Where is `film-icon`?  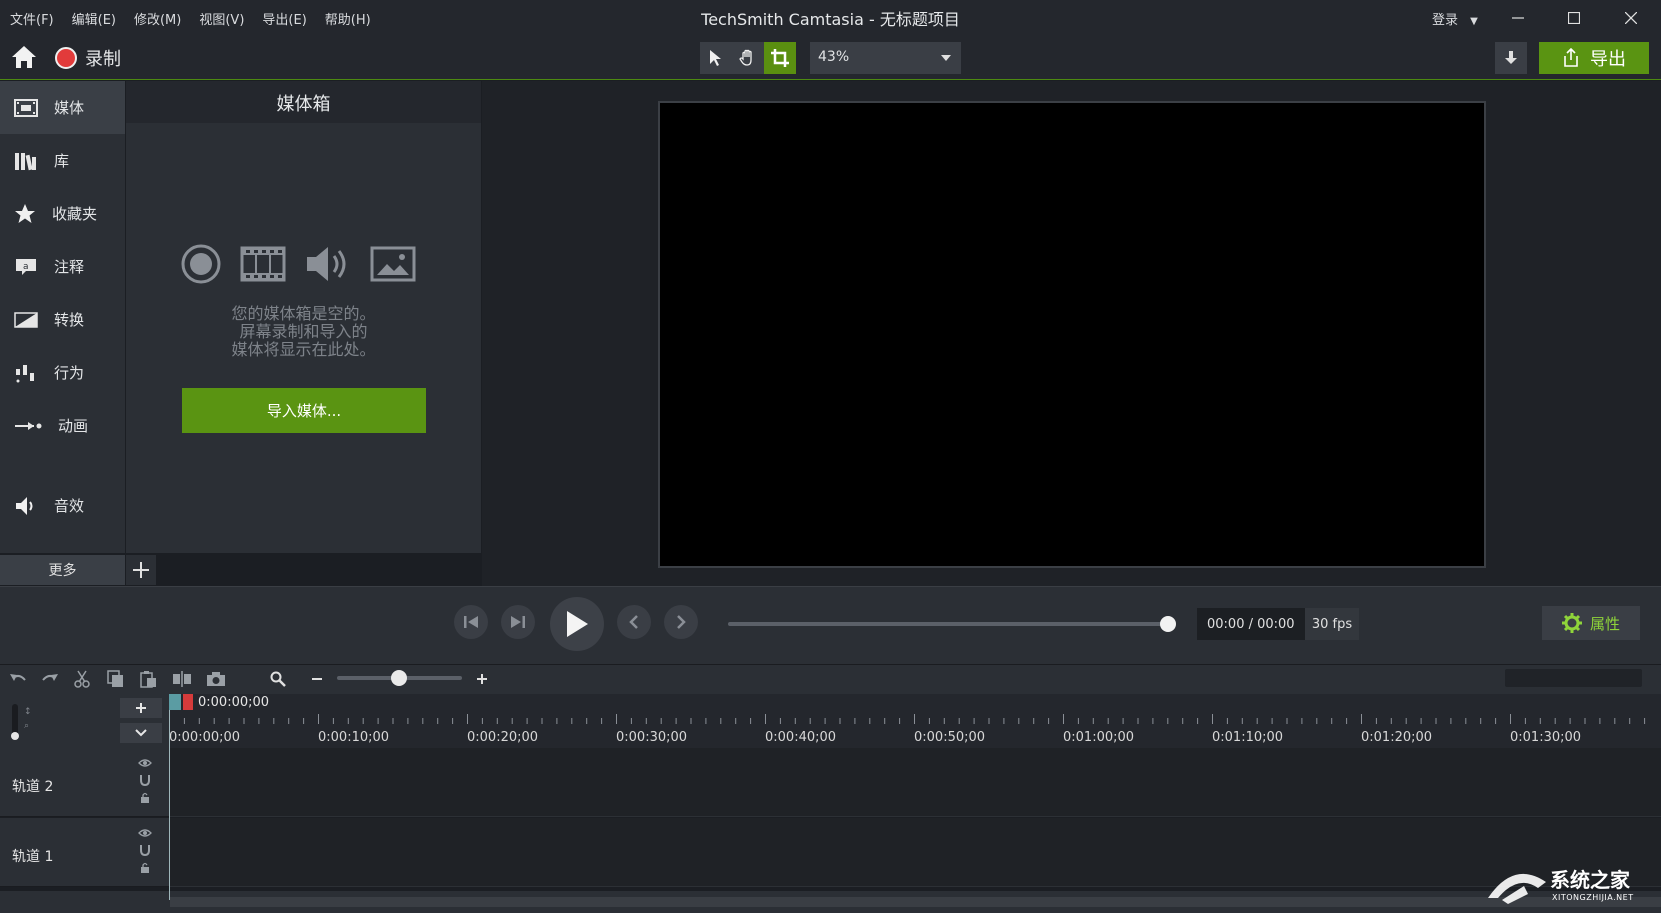
film-icon is located at coordinates (263, 264).